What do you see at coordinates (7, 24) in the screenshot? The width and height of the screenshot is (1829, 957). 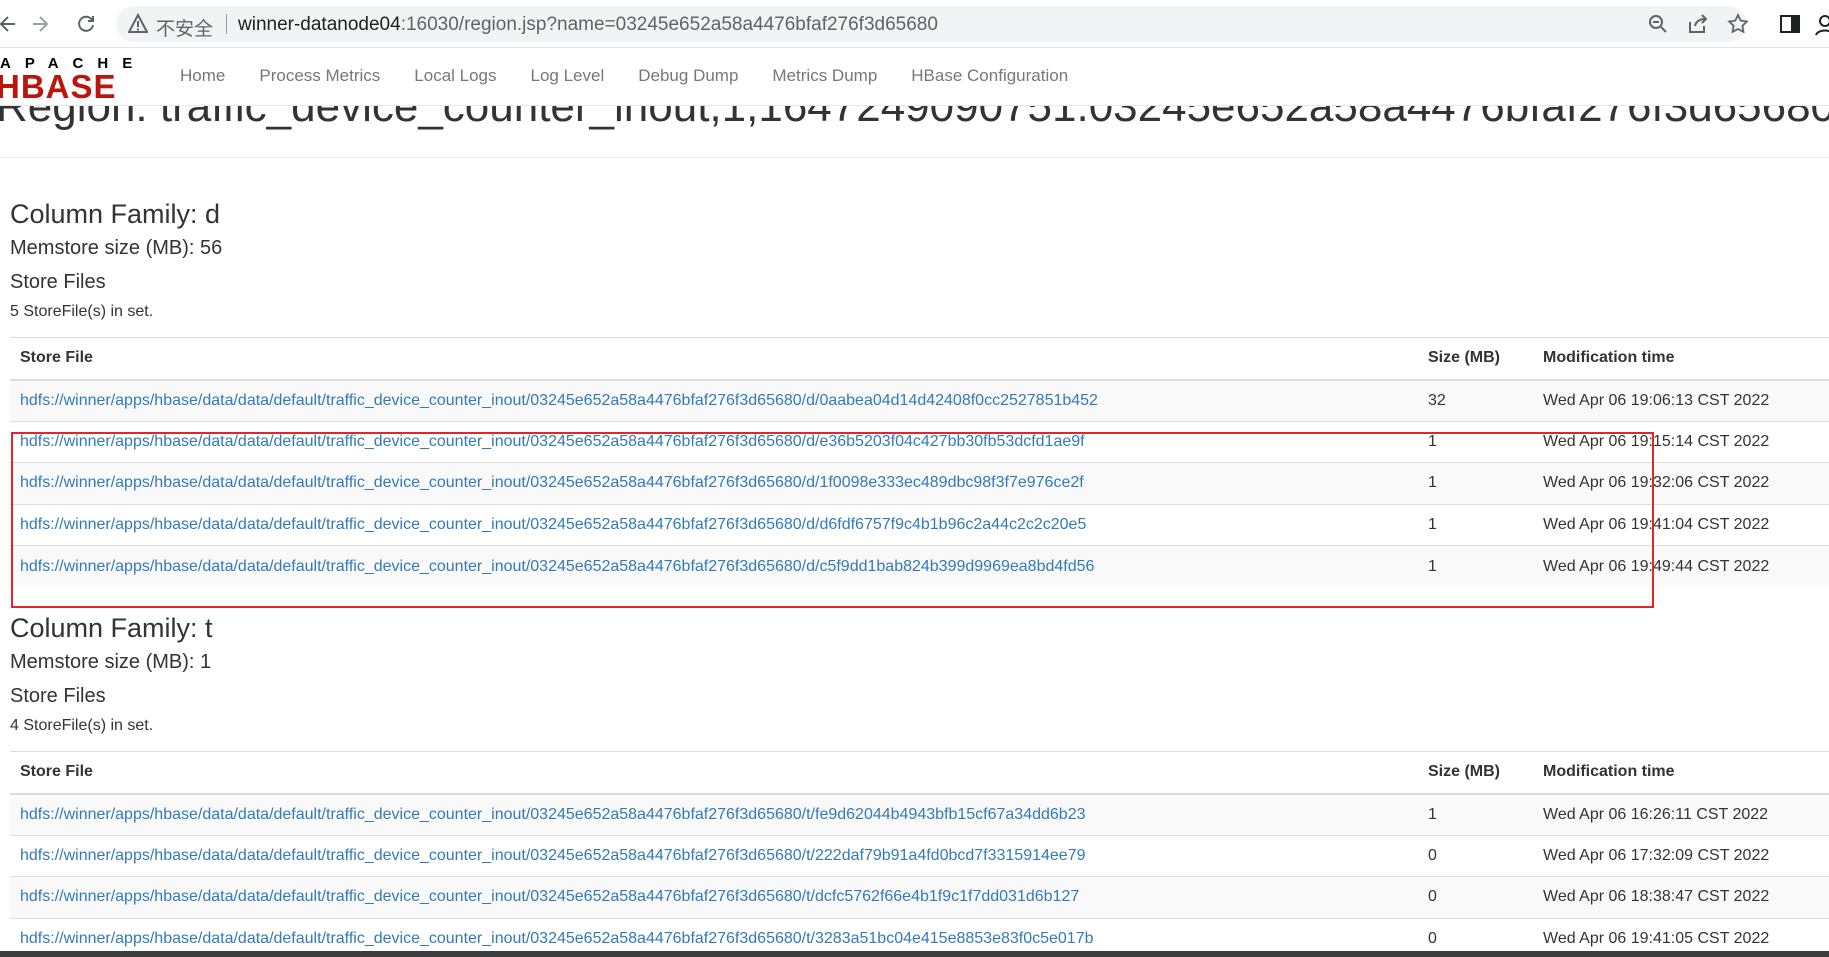 I see `arrow-left-icon` at bounding box center [7, 24].